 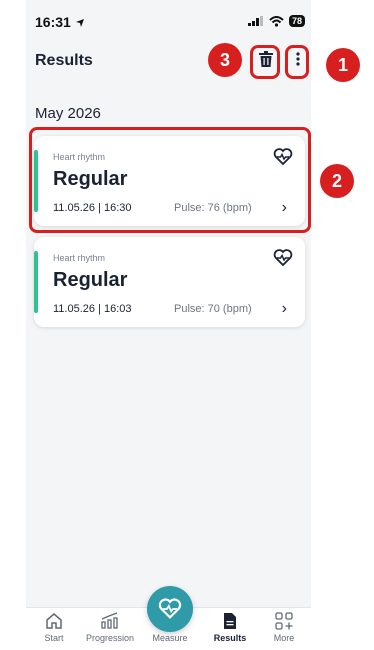 I want to click on document-icon, so click(x=230, y=621).